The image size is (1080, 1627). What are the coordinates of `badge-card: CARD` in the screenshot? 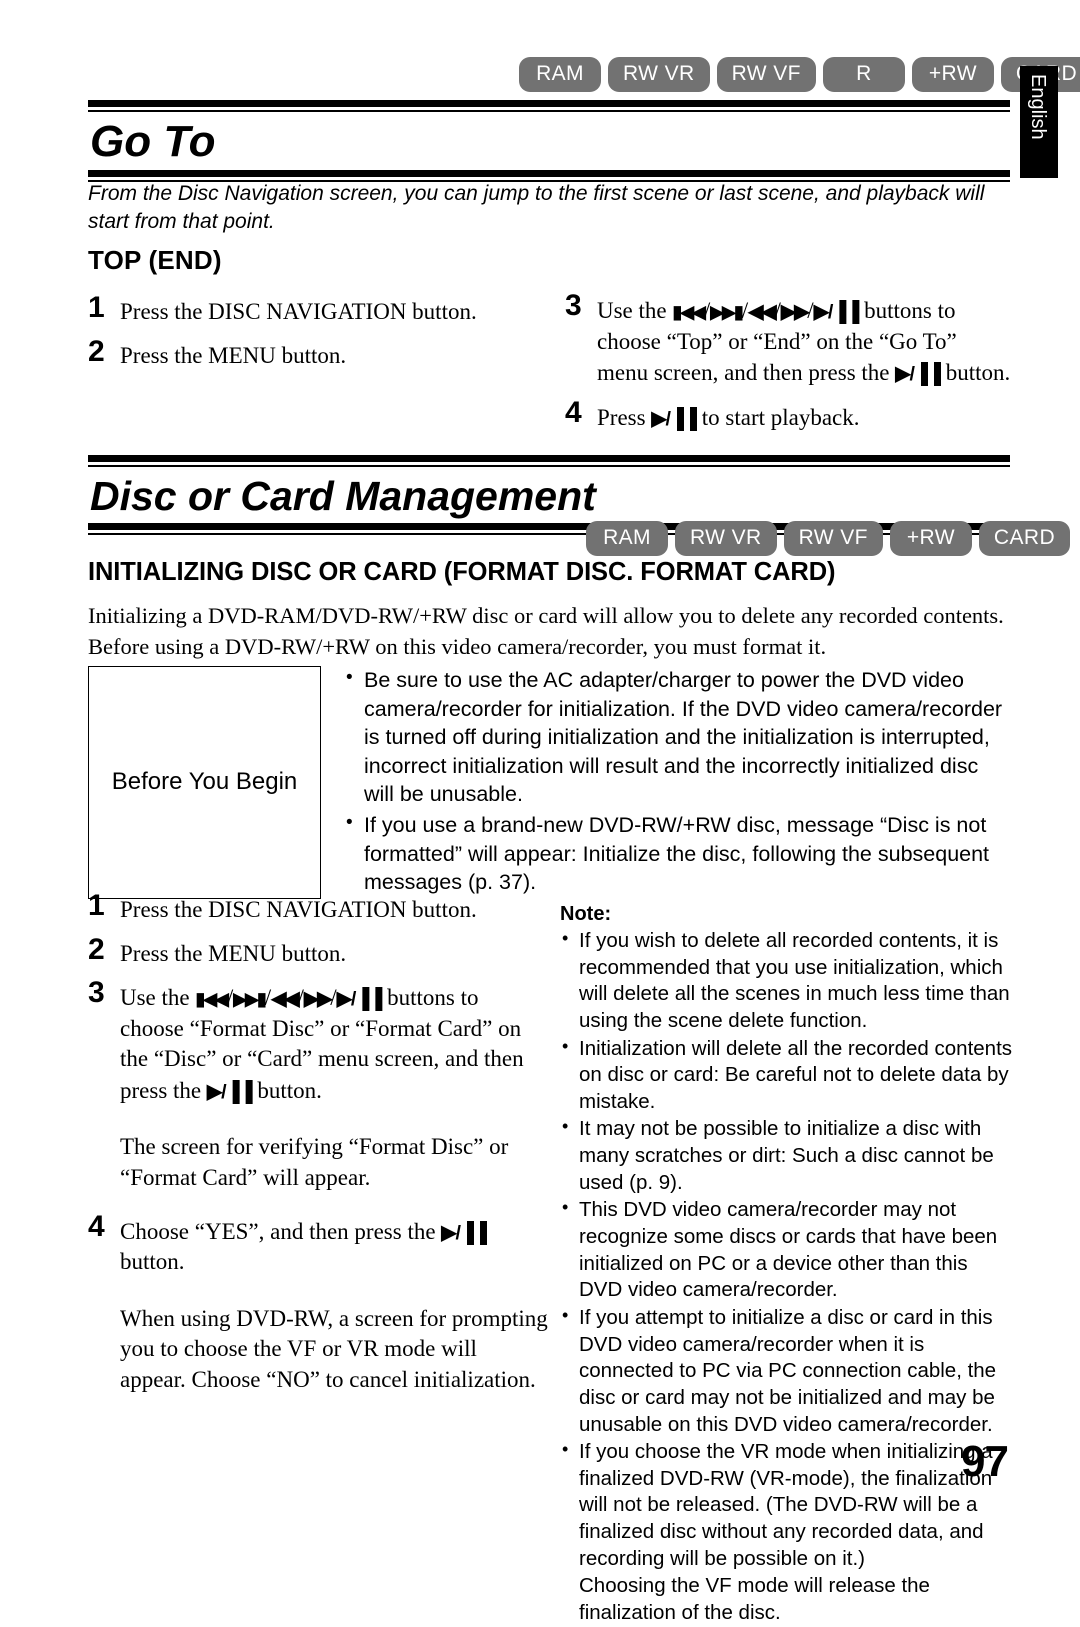 It's located at (1024, 538).